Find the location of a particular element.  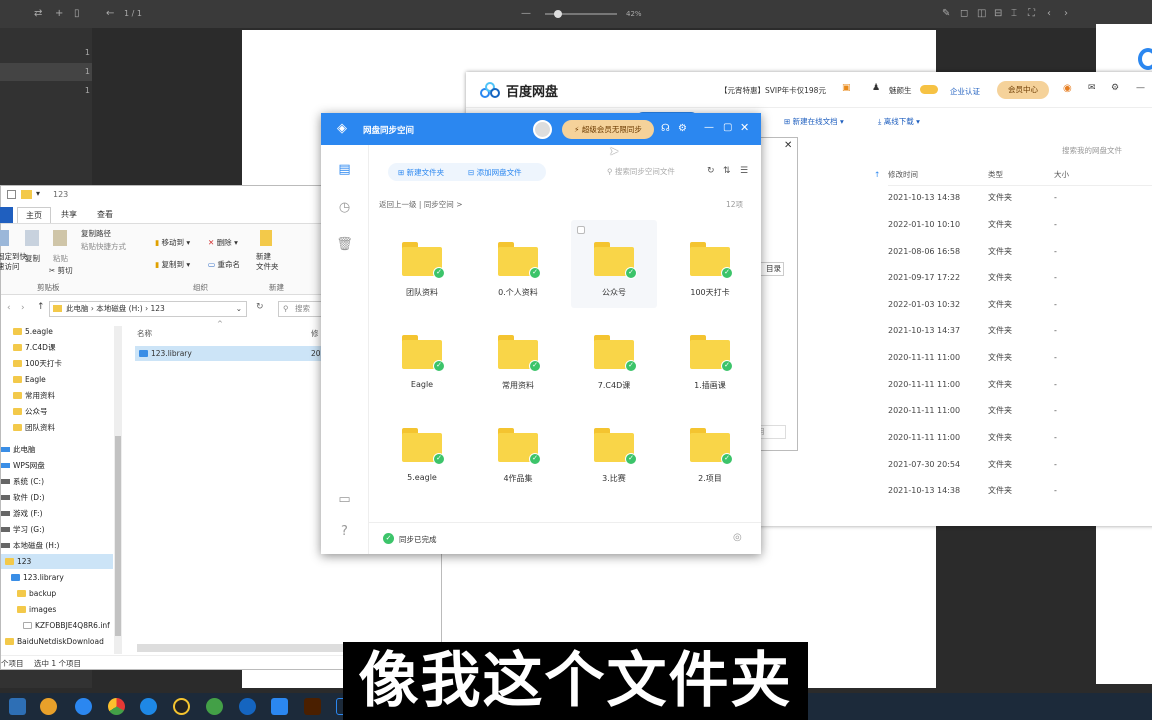

split-icon: ⊟ is located at coordinates (998, 13).